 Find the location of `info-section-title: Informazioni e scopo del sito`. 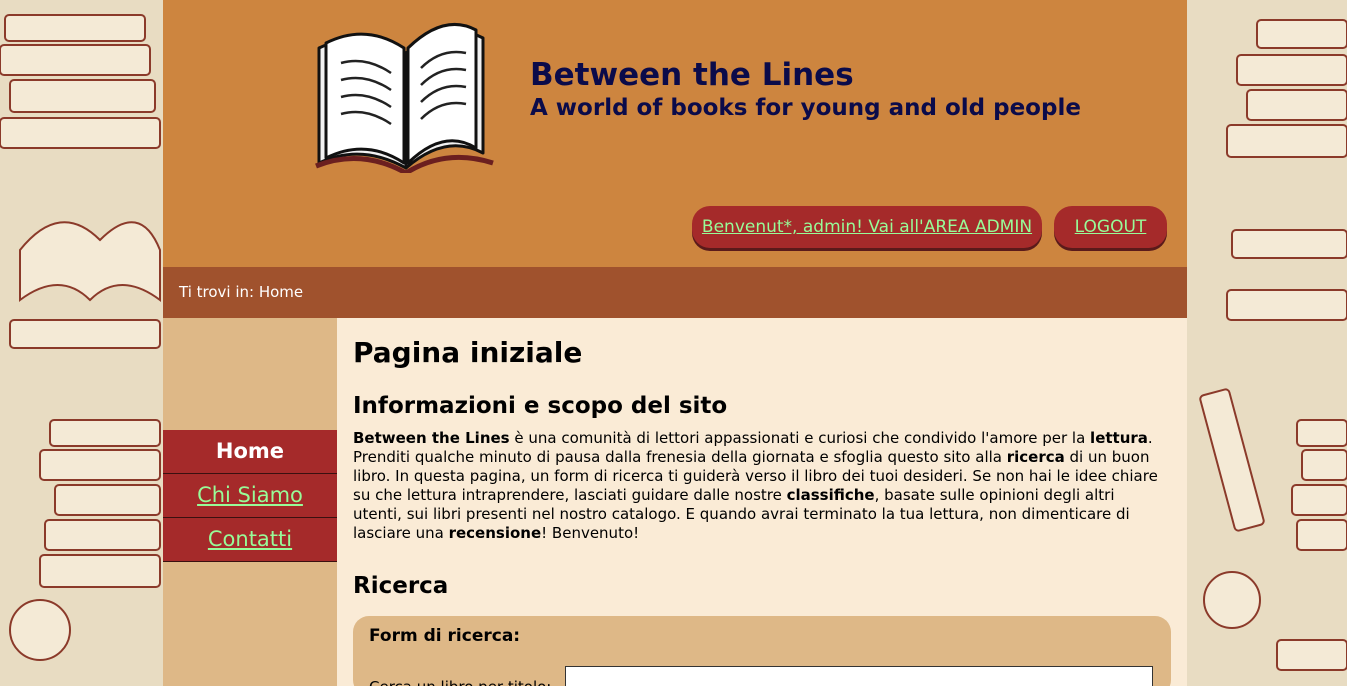

info-section-title: Informazioni e scopo del sito is located at coordinates (540, 406).